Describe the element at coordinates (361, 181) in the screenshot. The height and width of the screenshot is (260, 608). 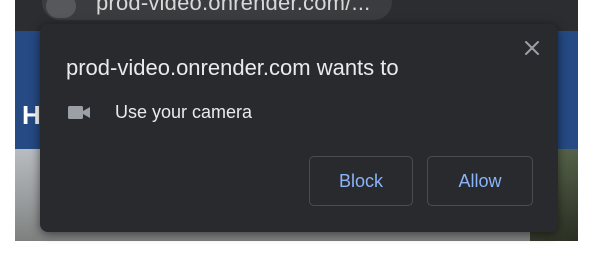
I see `block-button: Block` at that location.